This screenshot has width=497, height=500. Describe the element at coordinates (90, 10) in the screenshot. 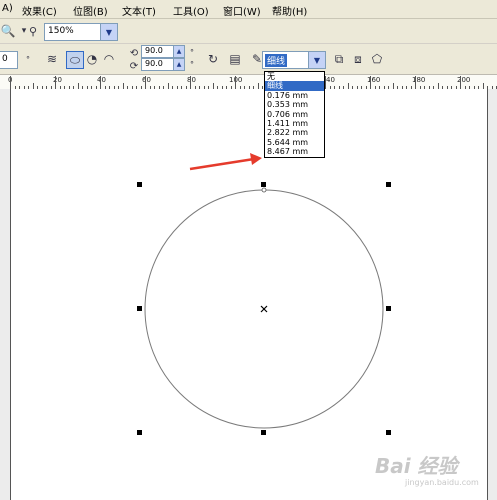

I see `menu-item-bitmaps: 位图(B)` at that location.